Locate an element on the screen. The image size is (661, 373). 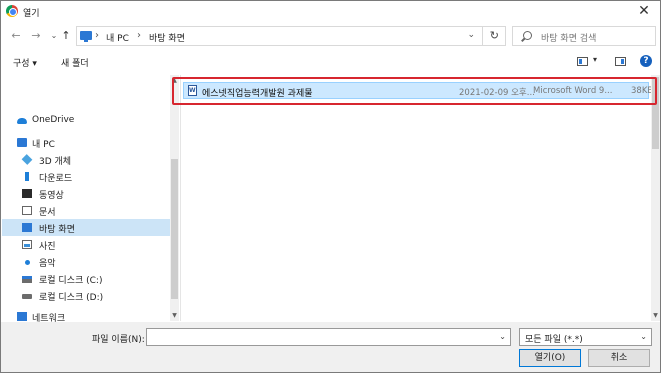
preview-pane-icon is located at coordinates (620, 61).